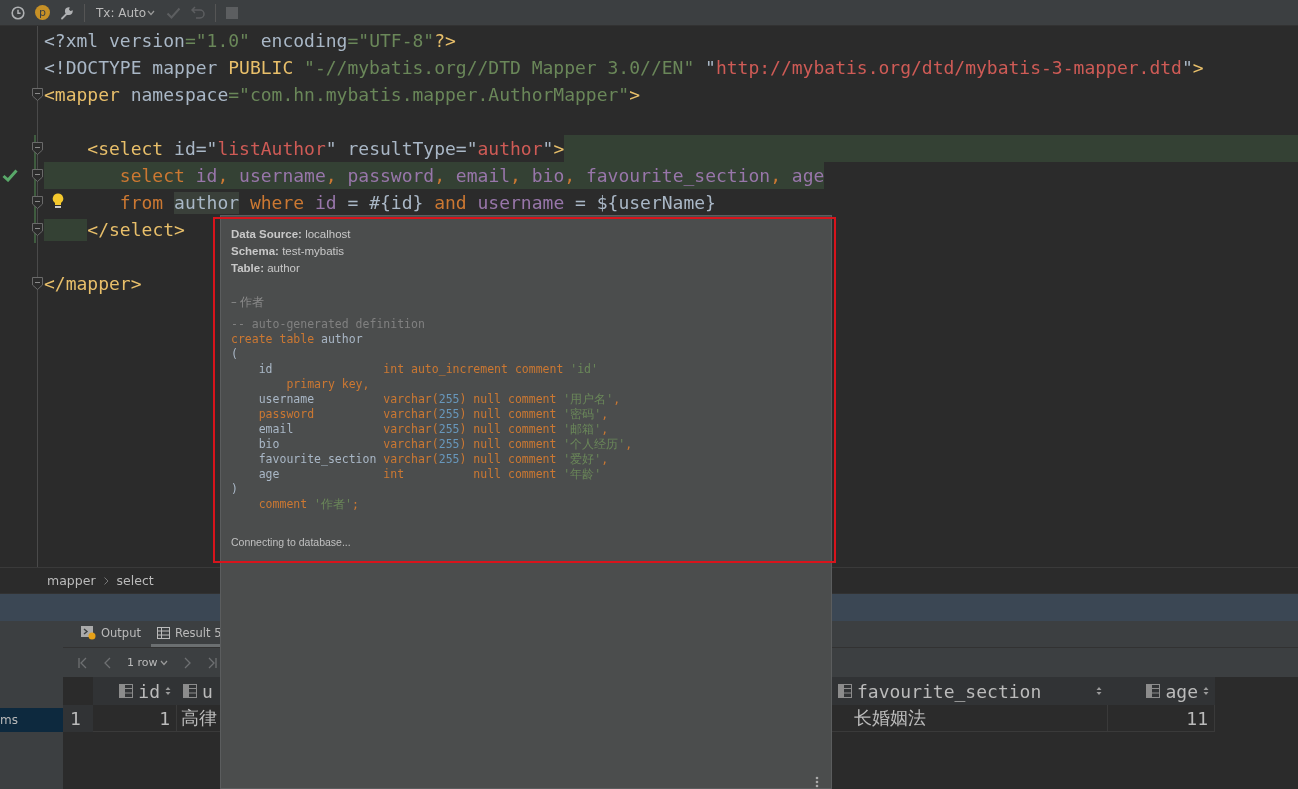 This screenshot has height=789, width=1298. Describe the element at coordinates (135, 580) in the screenshot. I see `breadcrumb: select` at that location.